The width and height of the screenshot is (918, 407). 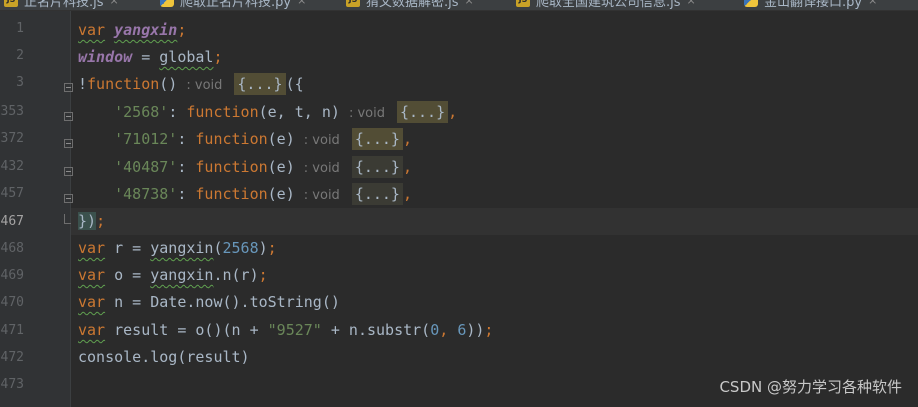 I want to click on string-literal: '40487', so click(x=146, y=167).